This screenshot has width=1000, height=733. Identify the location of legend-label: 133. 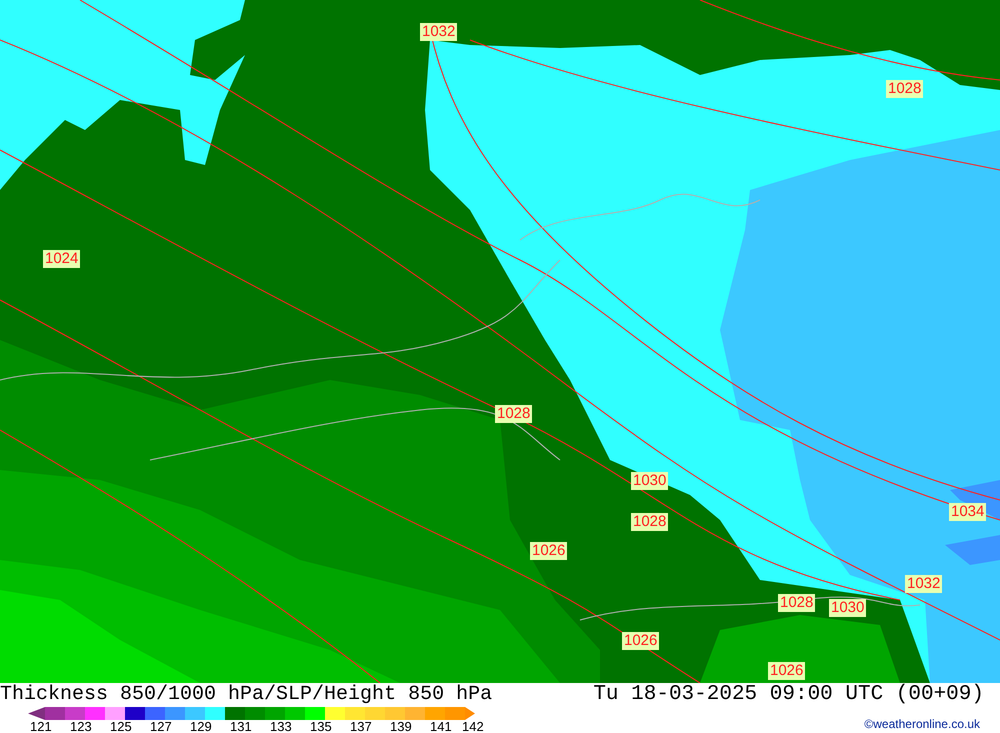
(281, 726).